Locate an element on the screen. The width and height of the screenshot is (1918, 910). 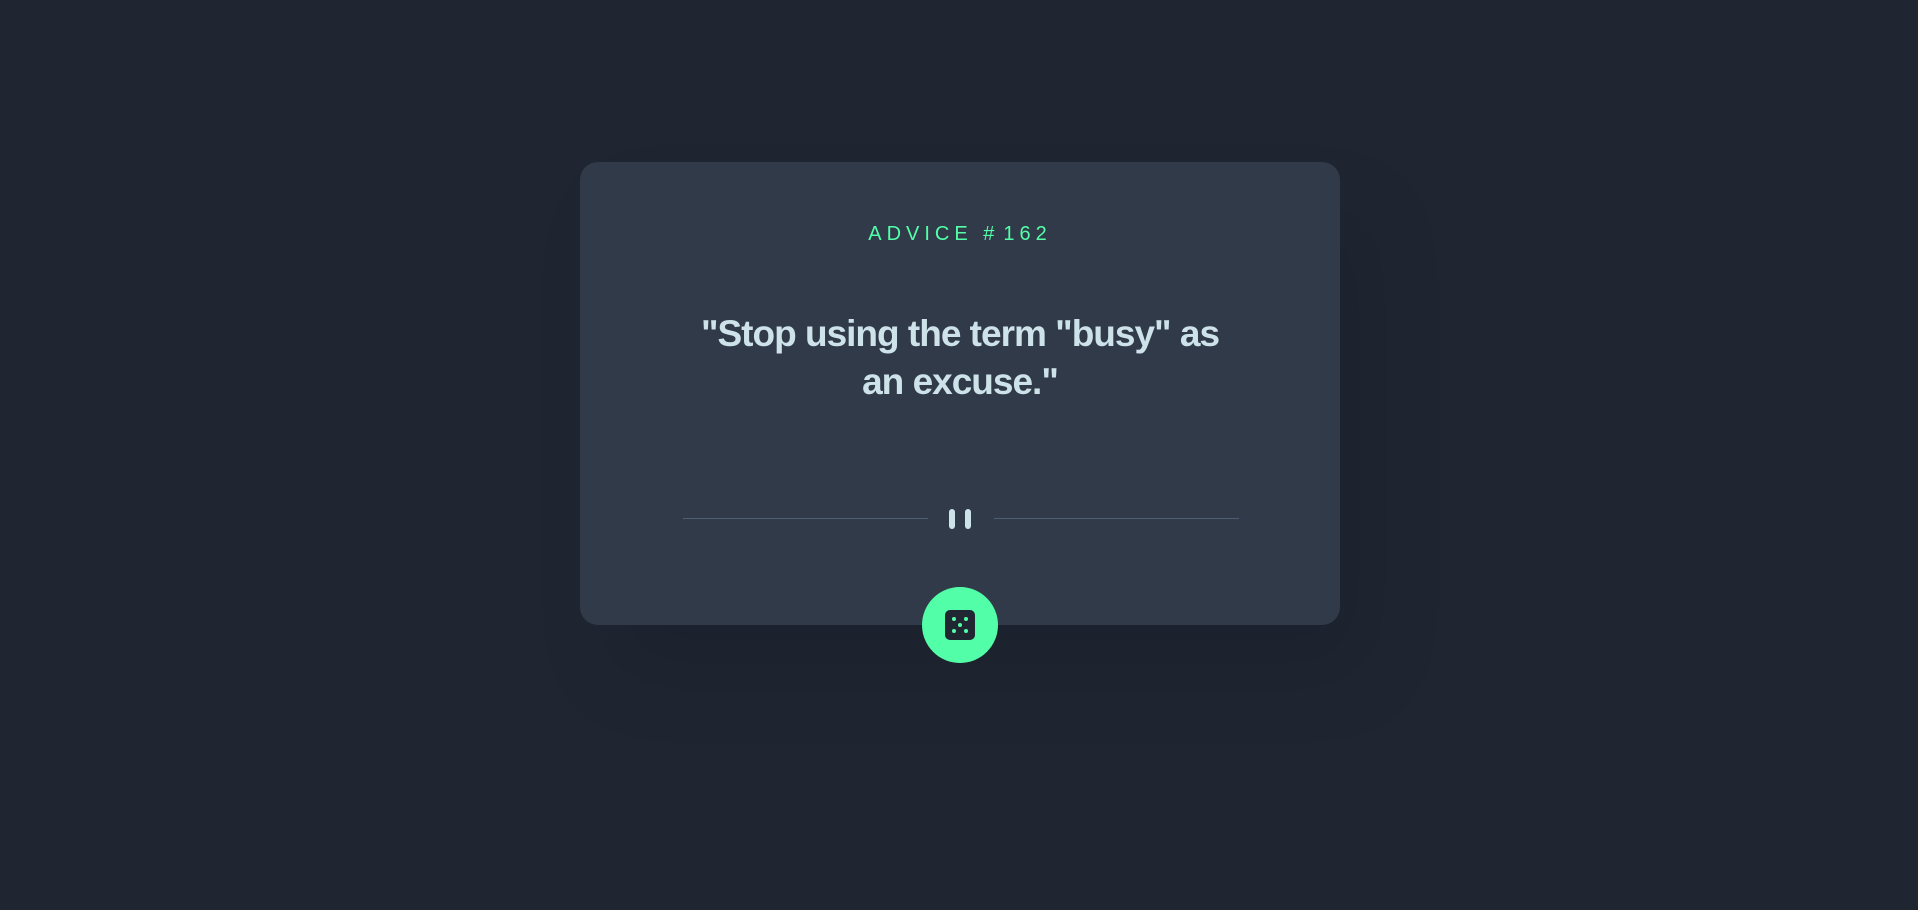
divider-line-right is located at coordinates (1116, 518).